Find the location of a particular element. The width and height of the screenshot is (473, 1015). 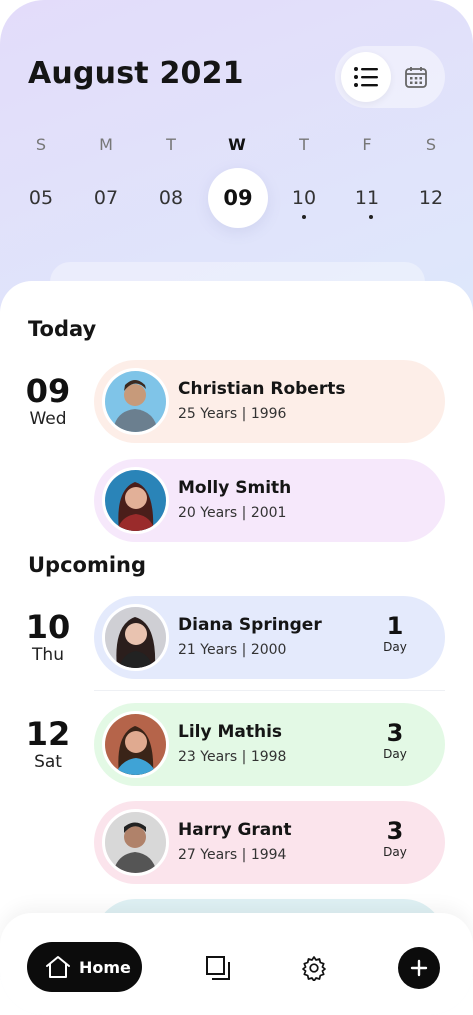

home-button: Home is located at coordinates (84, 967).